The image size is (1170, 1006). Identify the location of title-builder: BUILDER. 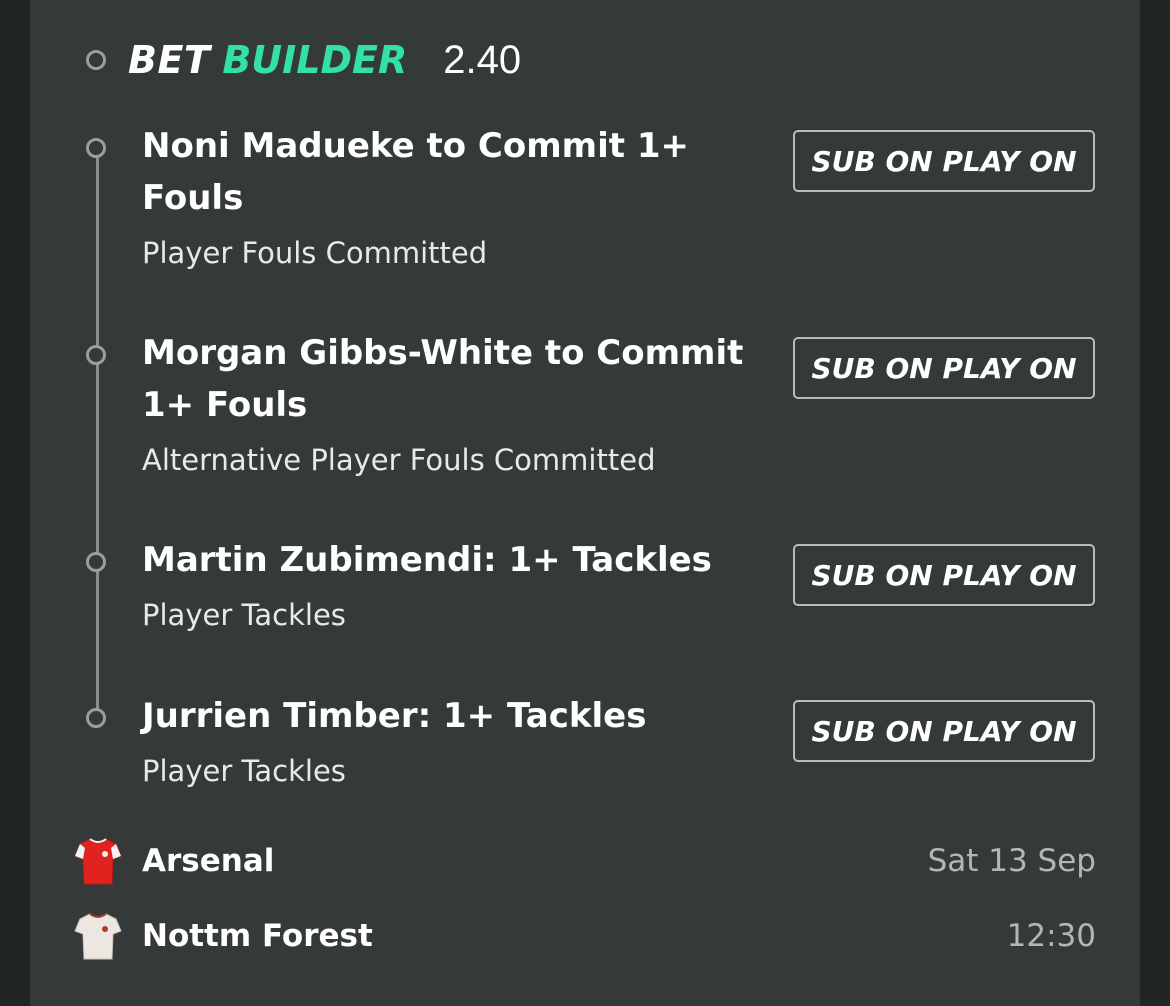
(315, 60).